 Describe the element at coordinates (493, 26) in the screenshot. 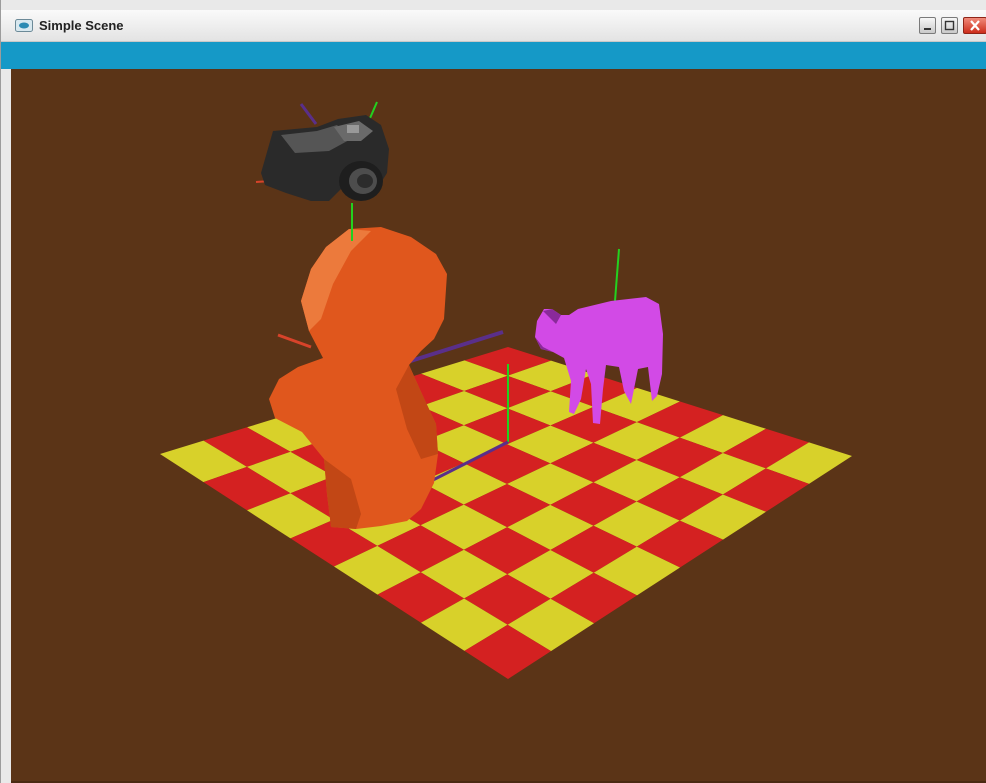

I see `title-bar: Simple Scene` at that location.